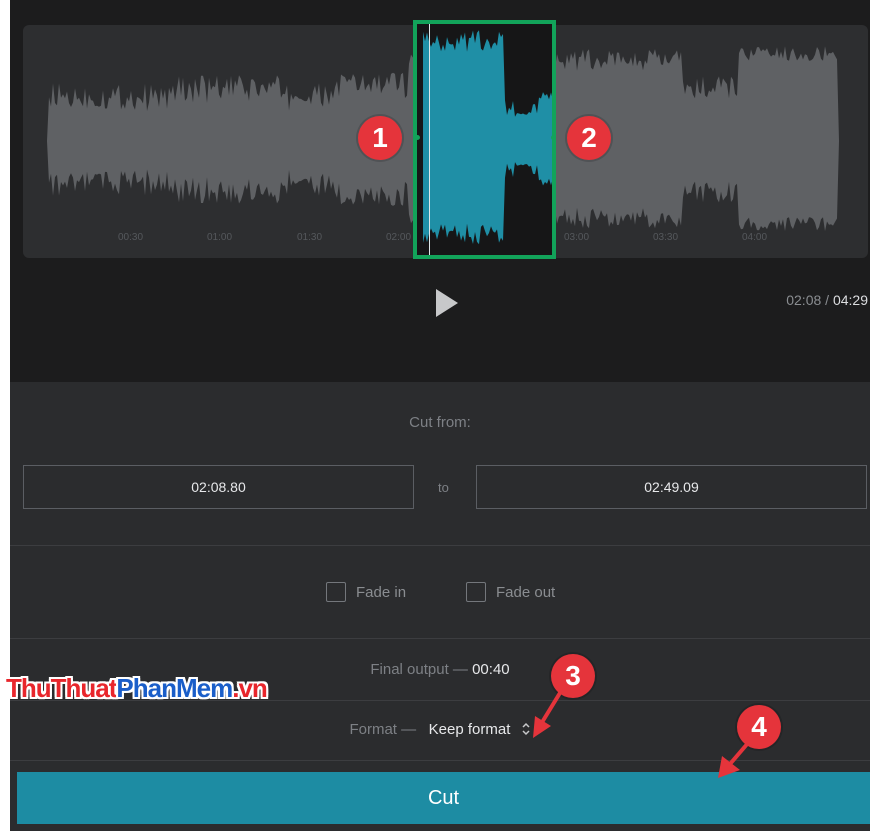 This screenshot has width=870, height=831. What do you see at coordinates (476, 592) in the screenshot?
I see `fade-out-checkbox` at bounding box center [476, 592].